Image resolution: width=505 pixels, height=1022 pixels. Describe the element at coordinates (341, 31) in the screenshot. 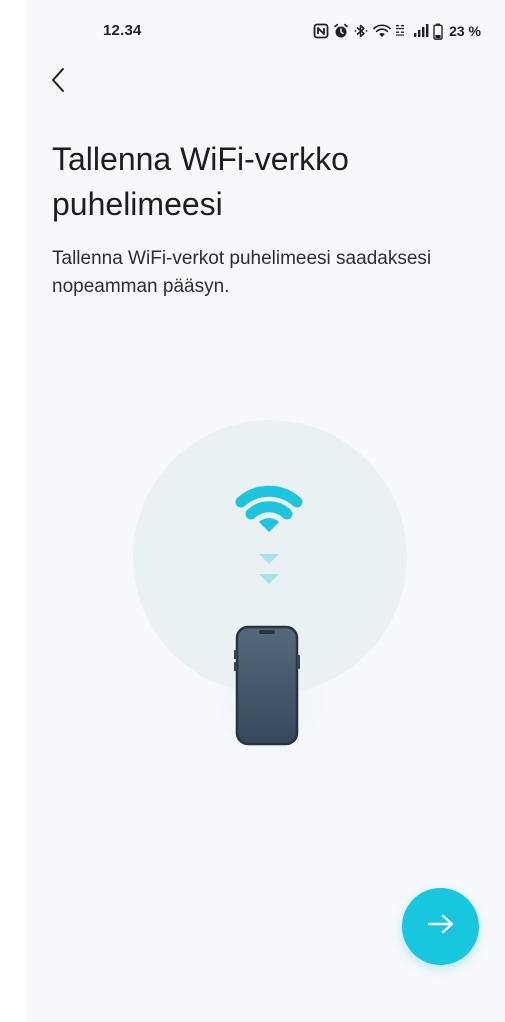

I see `alarm-icon` at that location.